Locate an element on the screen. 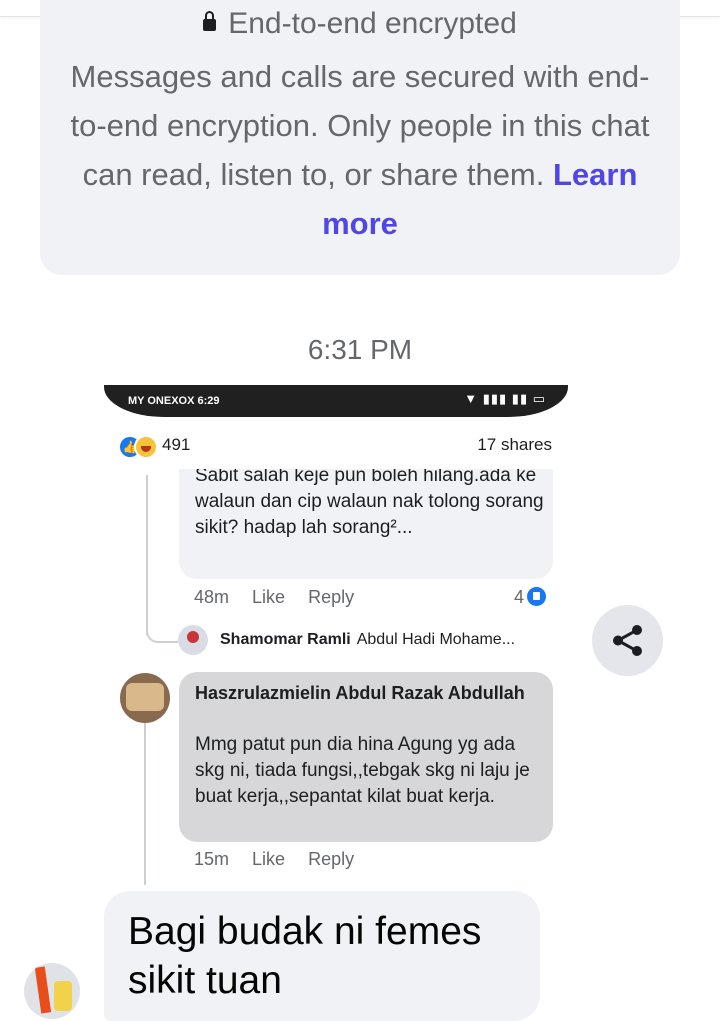 This screenshot has width=720, height=1021. encryption-title: End-to-end encrypted is located at coordinates (372, 23).